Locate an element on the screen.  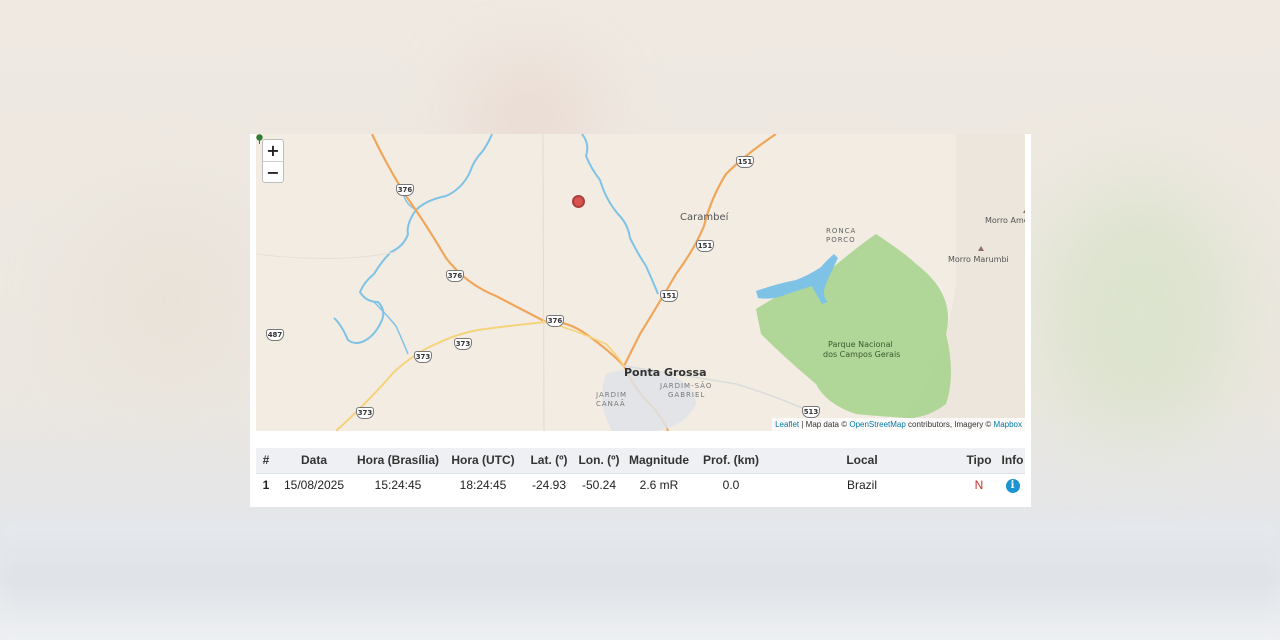
info-icon: i is located at coordinates (1012, 485).